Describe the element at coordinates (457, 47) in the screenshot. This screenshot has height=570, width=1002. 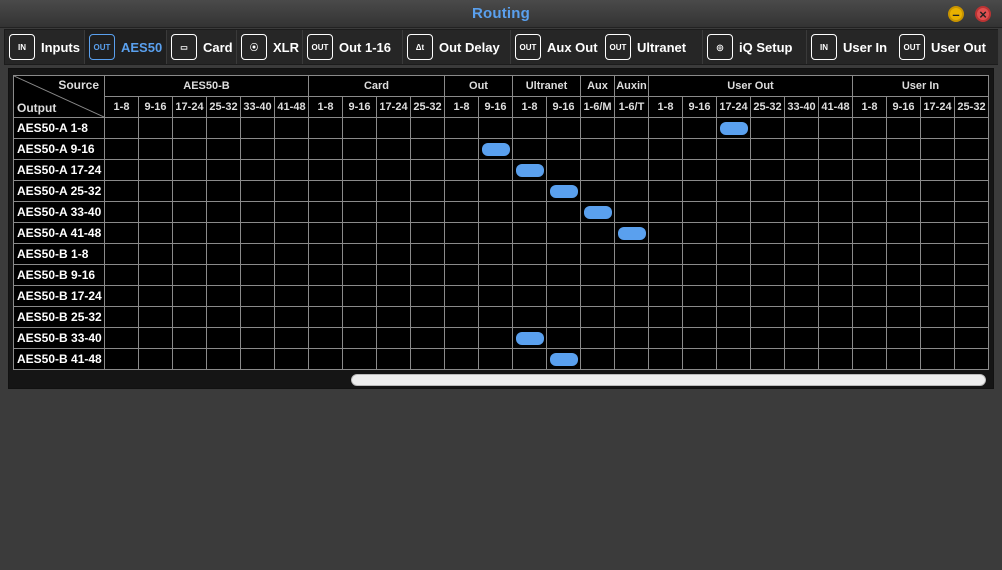
I see `tab-out-delay: Δt Out Delay` at that location.